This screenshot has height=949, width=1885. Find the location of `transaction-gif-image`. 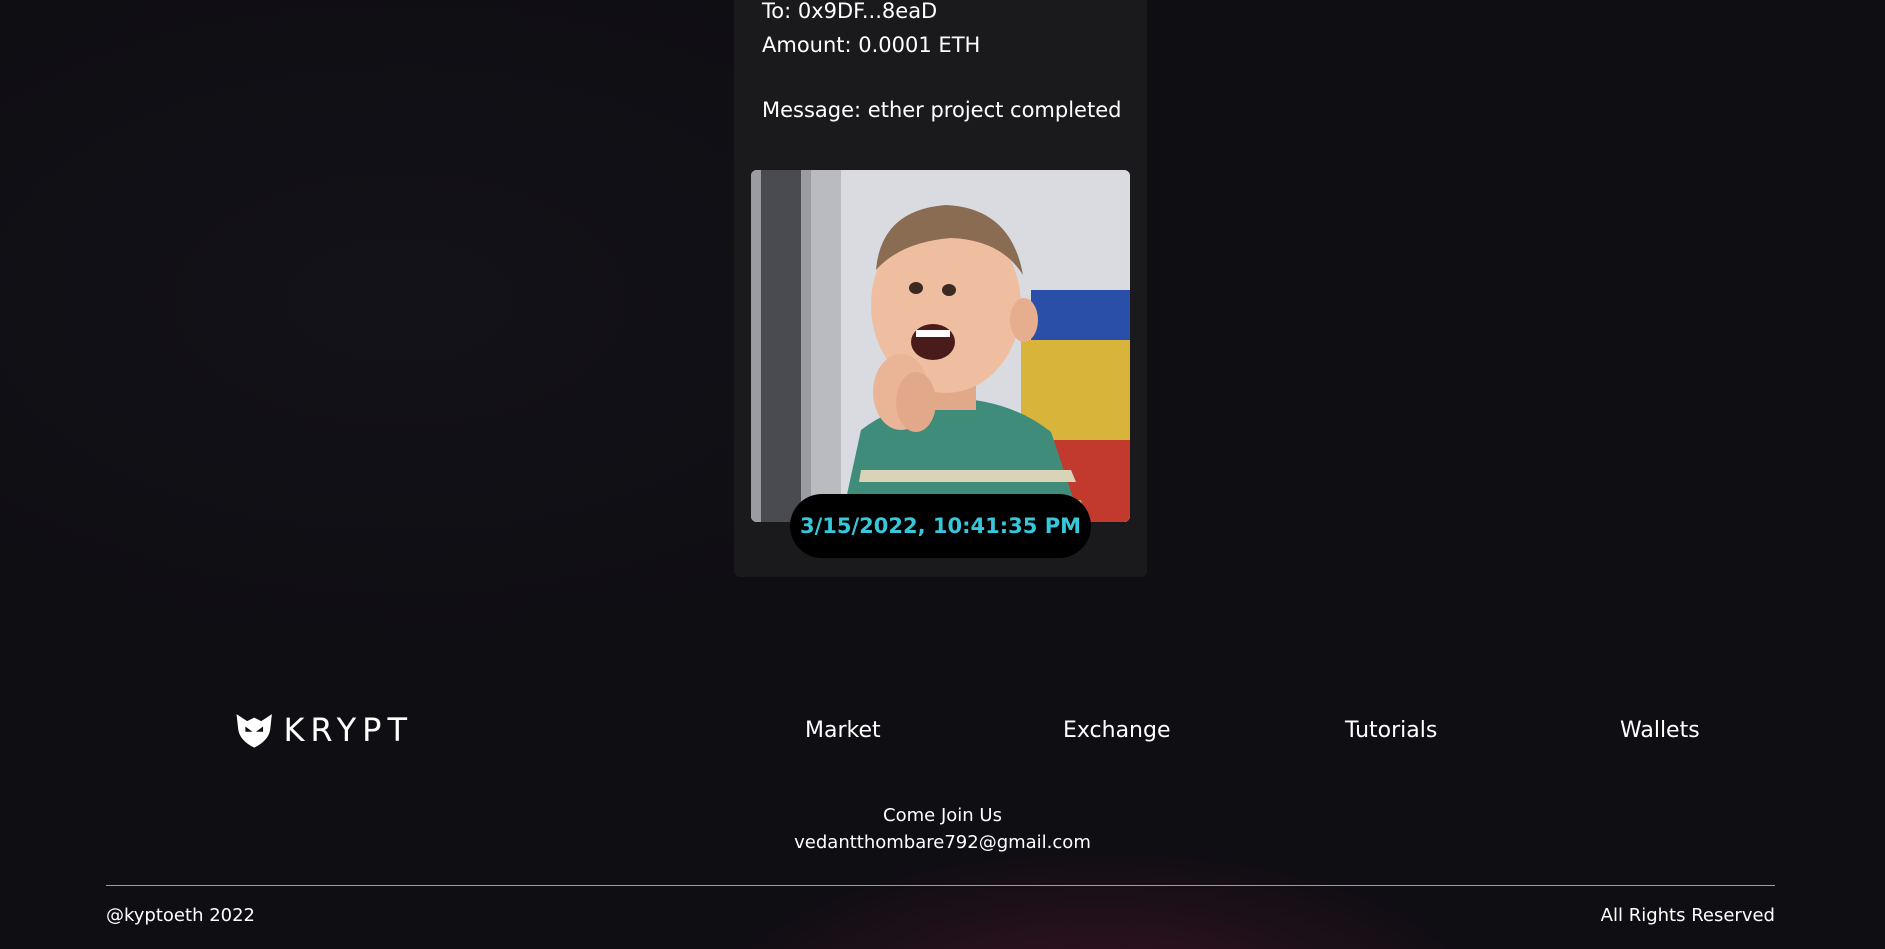

transaction-gif-image is located at coordinates (940, 346).